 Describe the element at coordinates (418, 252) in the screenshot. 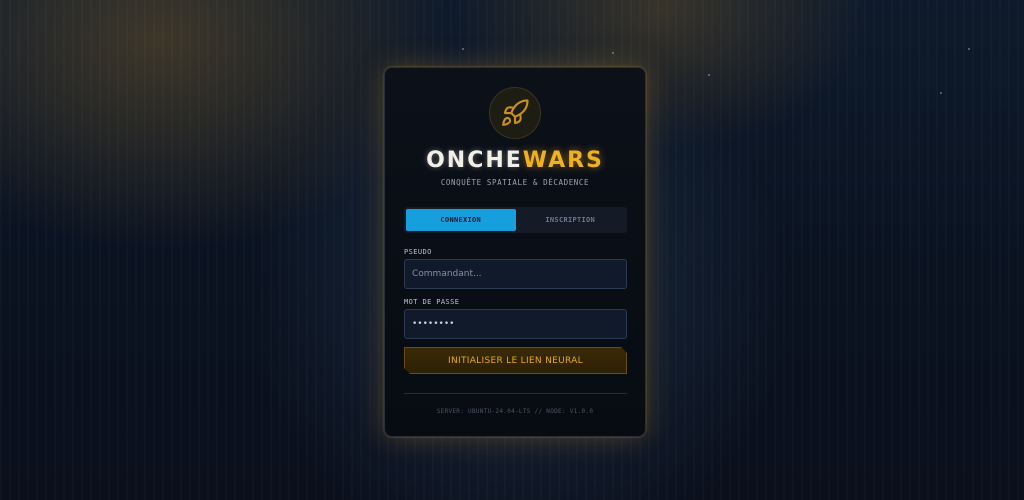

I see `pseudo-label: PSEUDO` at that location.